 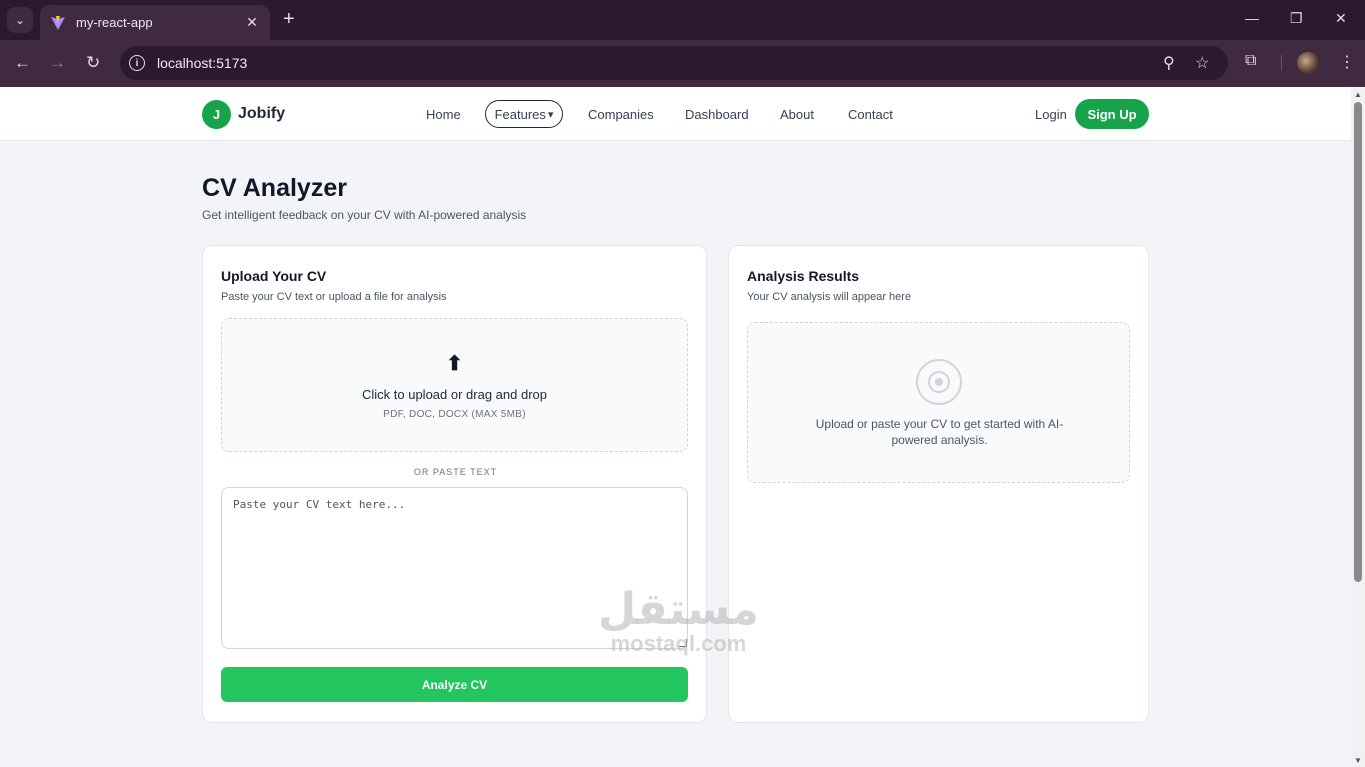 What do you see at coordinates (22, 63) in the screenshot?
I see `back-icon: ←` at bounding box center [22, 63].